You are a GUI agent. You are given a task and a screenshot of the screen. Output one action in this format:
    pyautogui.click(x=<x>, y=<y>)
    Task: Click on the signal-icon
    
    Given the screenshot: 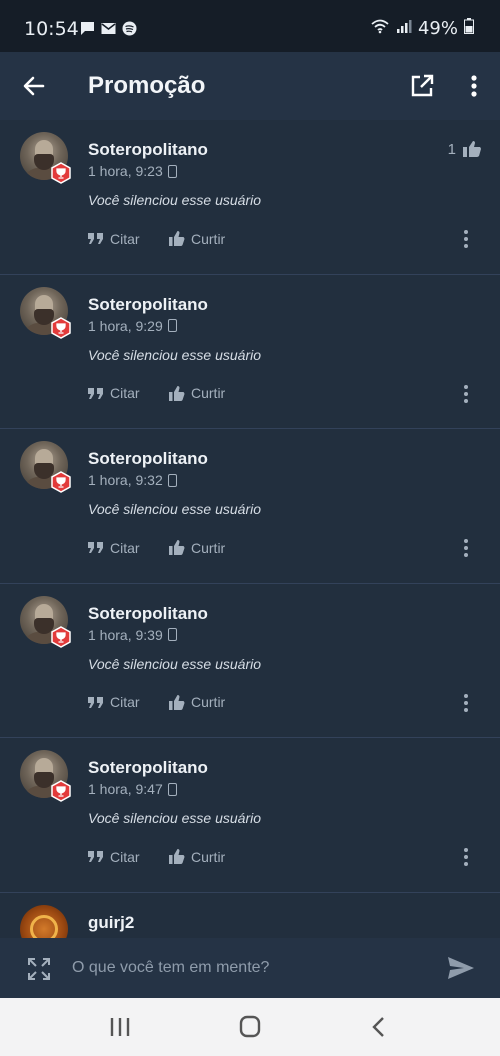 What is the action you would take?
    pyautogui.click(x=404, y=28)
    